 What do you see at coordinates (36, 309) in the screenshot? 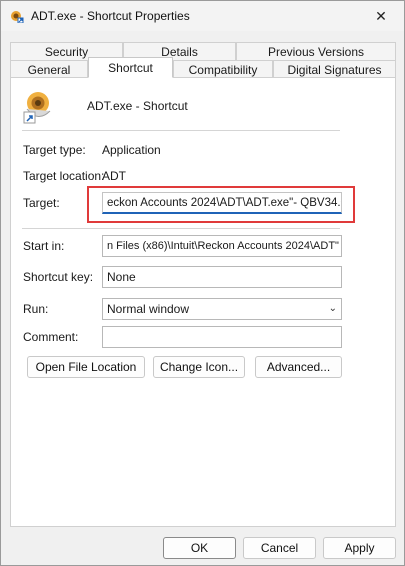
I see `run-label: Run:` at bounding box center [36, 309].